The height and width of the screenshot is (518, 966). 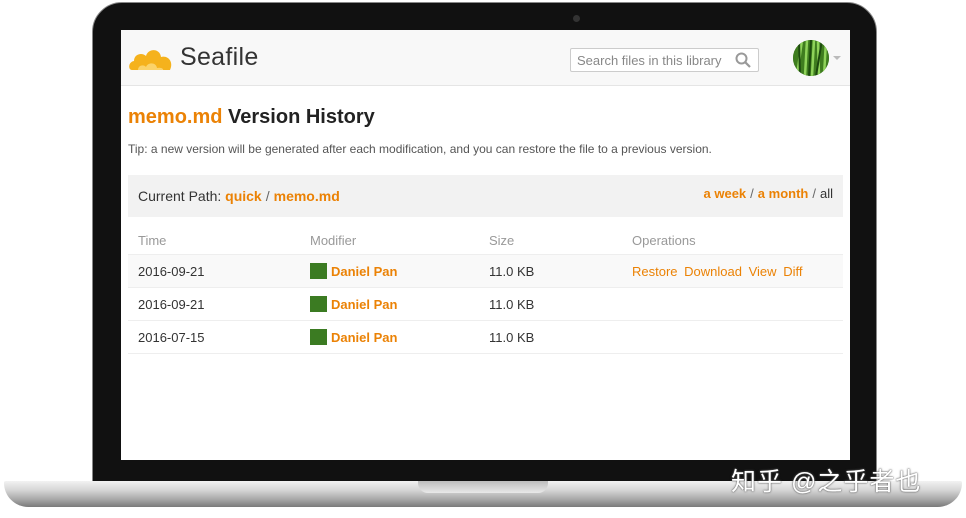 I want to click on cell-operations: Restore Download View Diff, so click(x=732, y=271).